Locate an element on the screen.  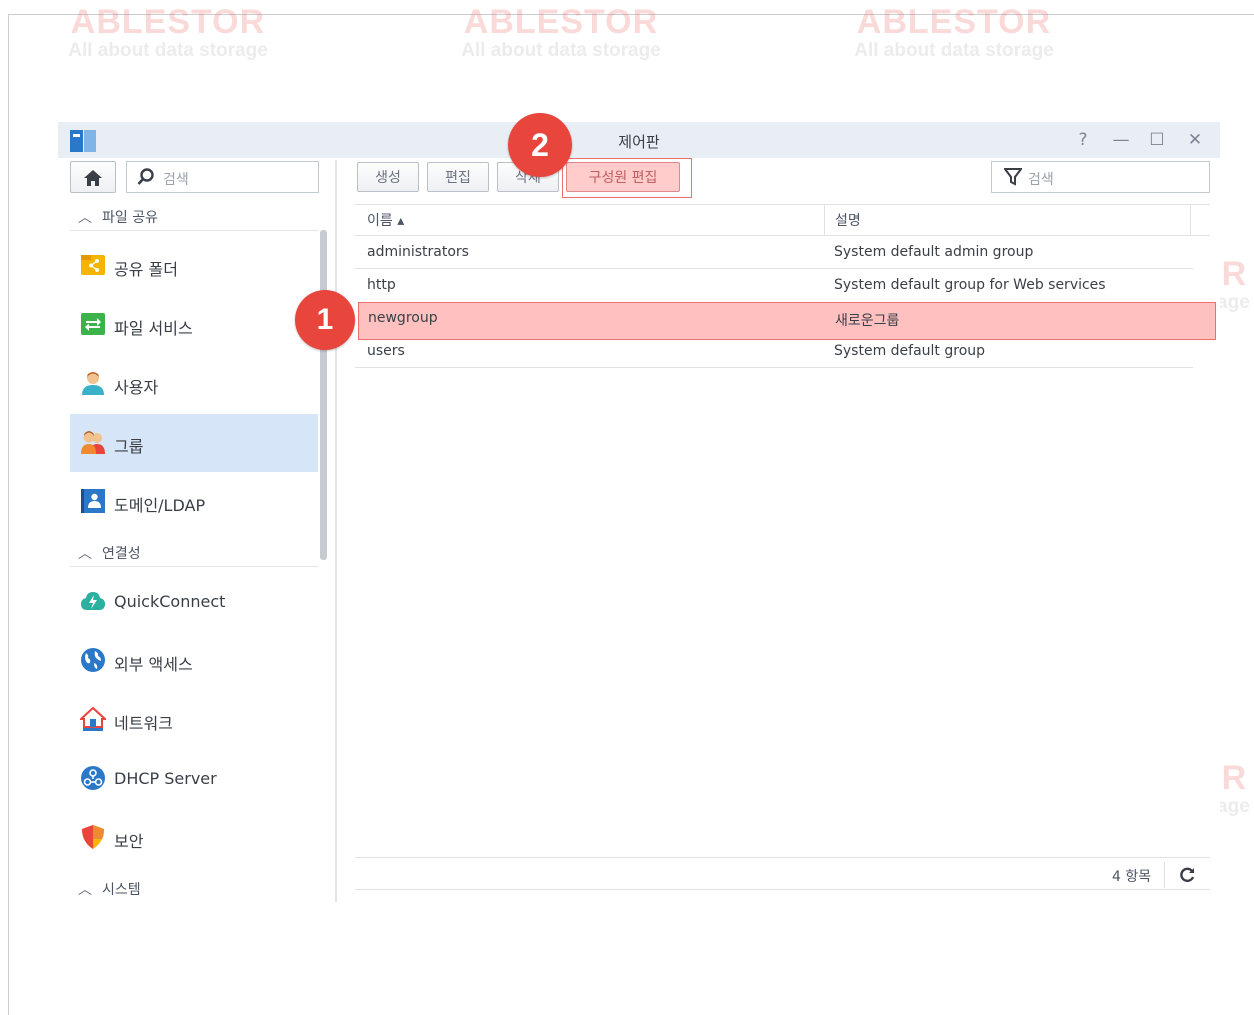
edit-button: 편집 is located at coordinates (458, 177).